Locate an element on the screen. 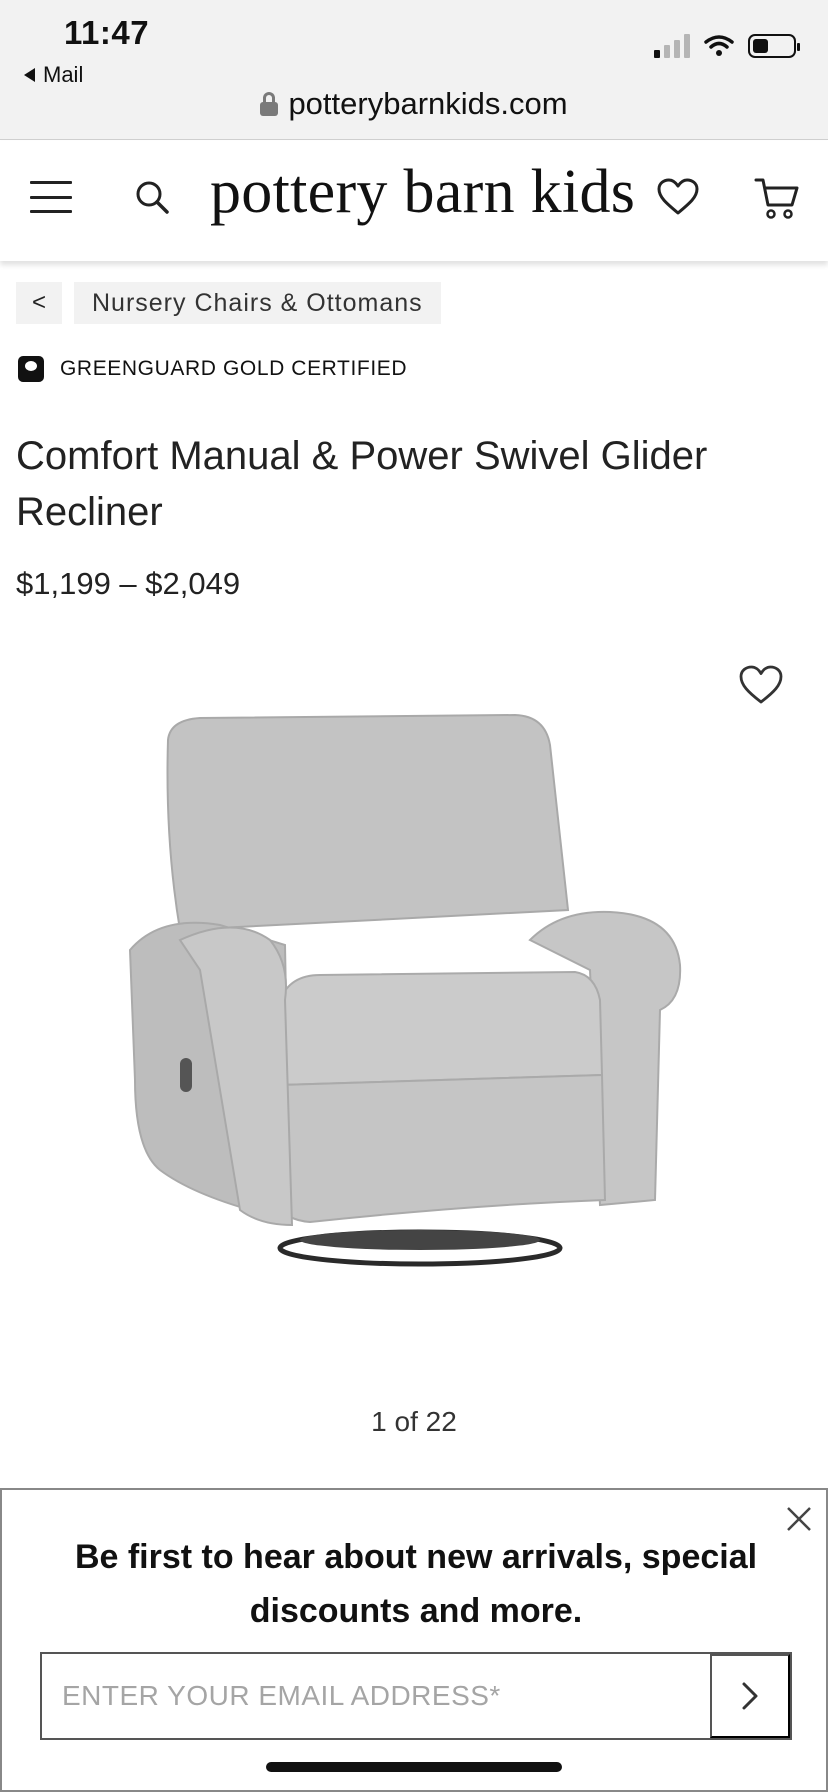 The height and width of the screenshot is (1792, 828). menu-icon is located at coordinates (51, 197).